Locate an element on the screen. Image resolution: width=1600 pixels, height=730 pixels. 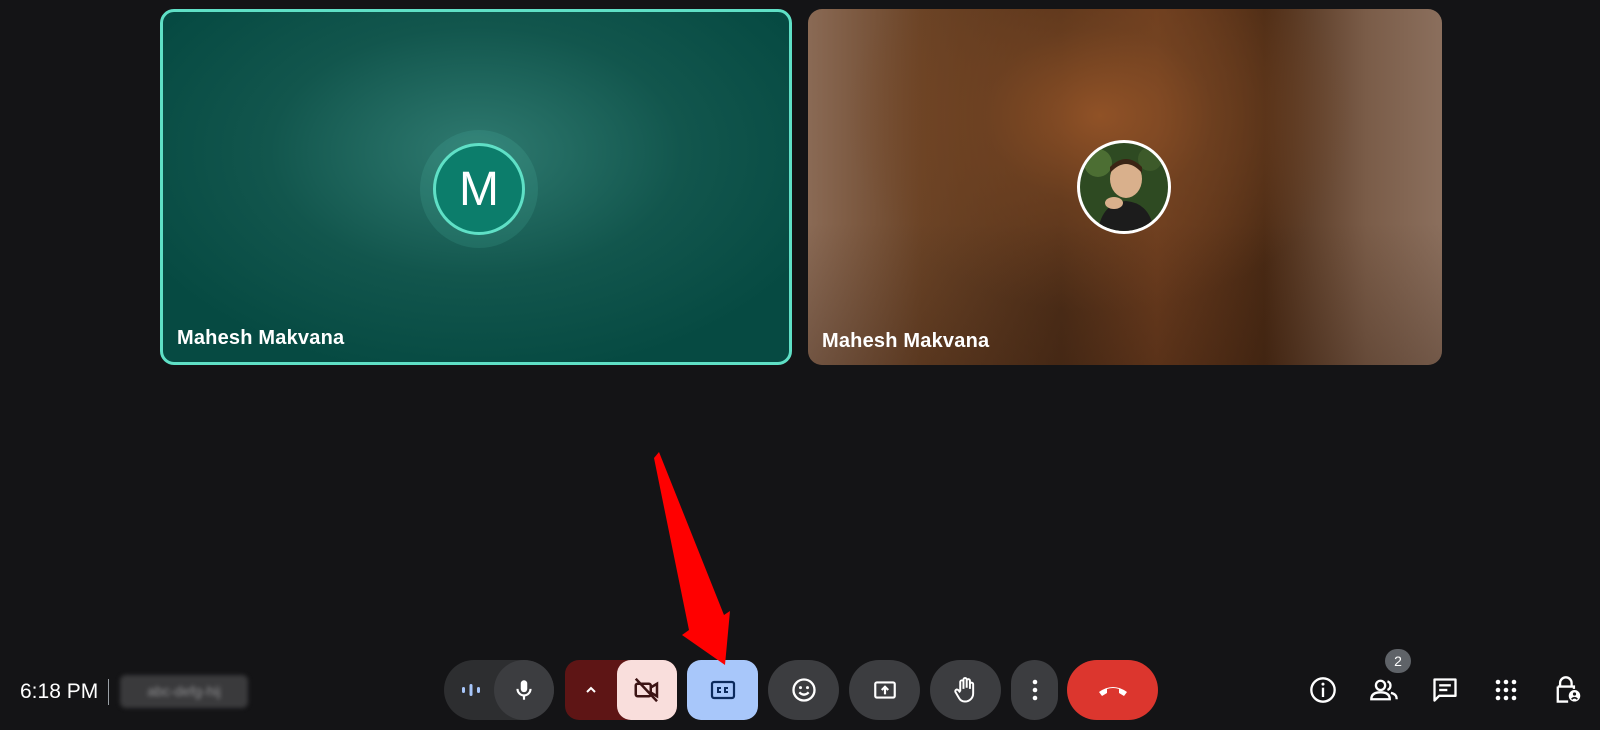
end-call-icon is located at coordinates (1112, 691).